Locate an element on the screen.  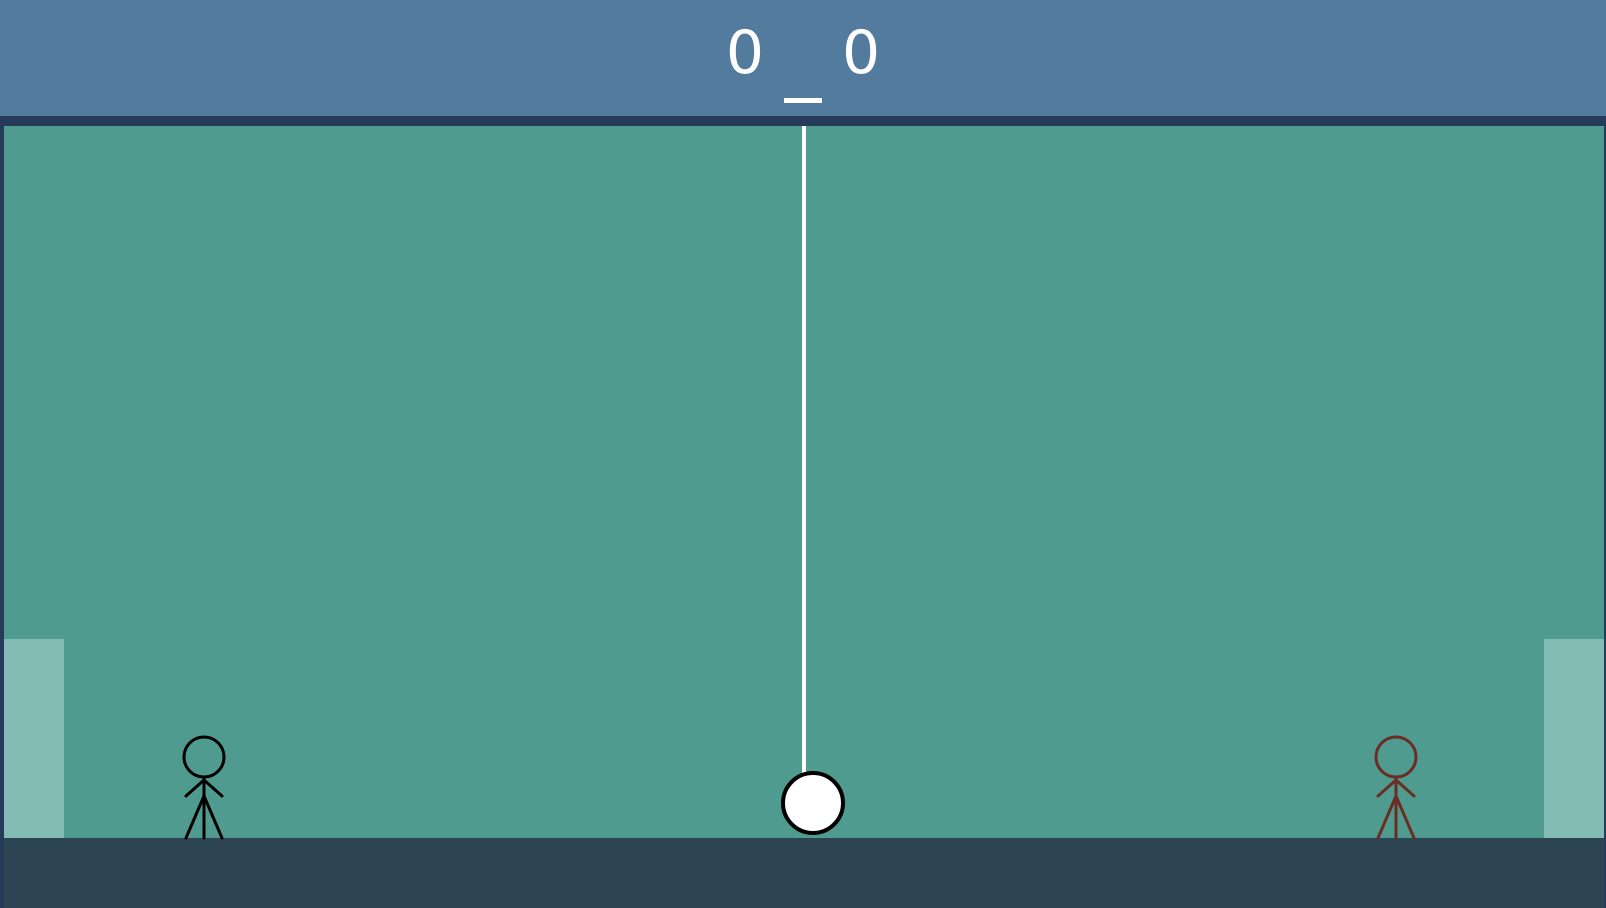
dash-icon is located at coordinates (803, 100).